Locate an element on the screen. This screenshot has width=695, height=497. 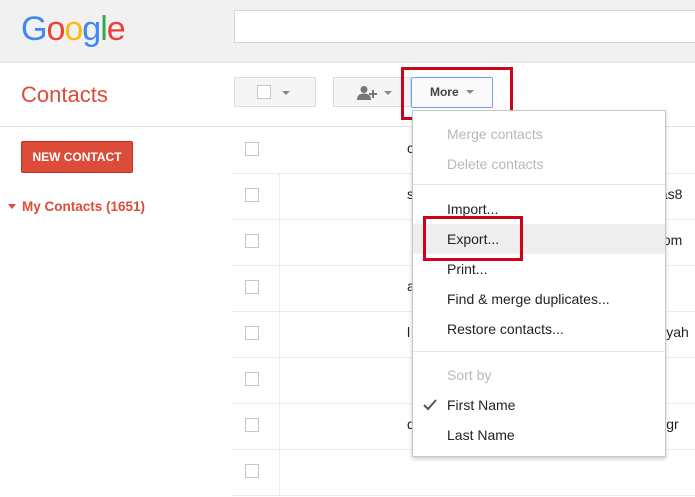
export-highlight-box is located at coordinates (473, 238).